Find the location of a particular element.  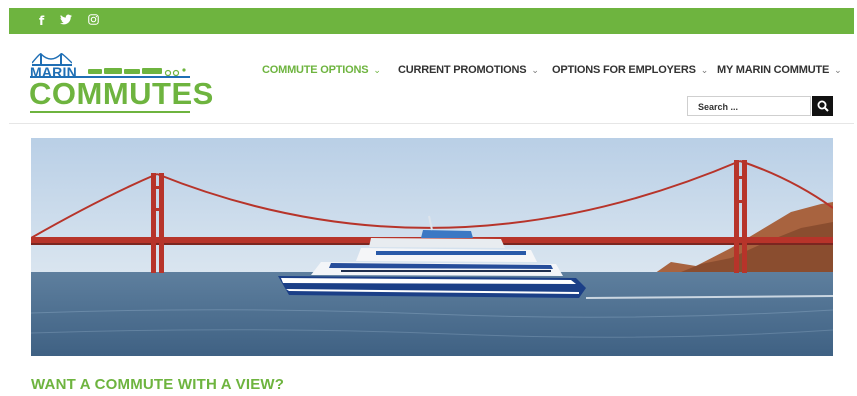

nav-item-label: OPTIONS FOR EMPLOYERS is located at coordinates (624, 70).